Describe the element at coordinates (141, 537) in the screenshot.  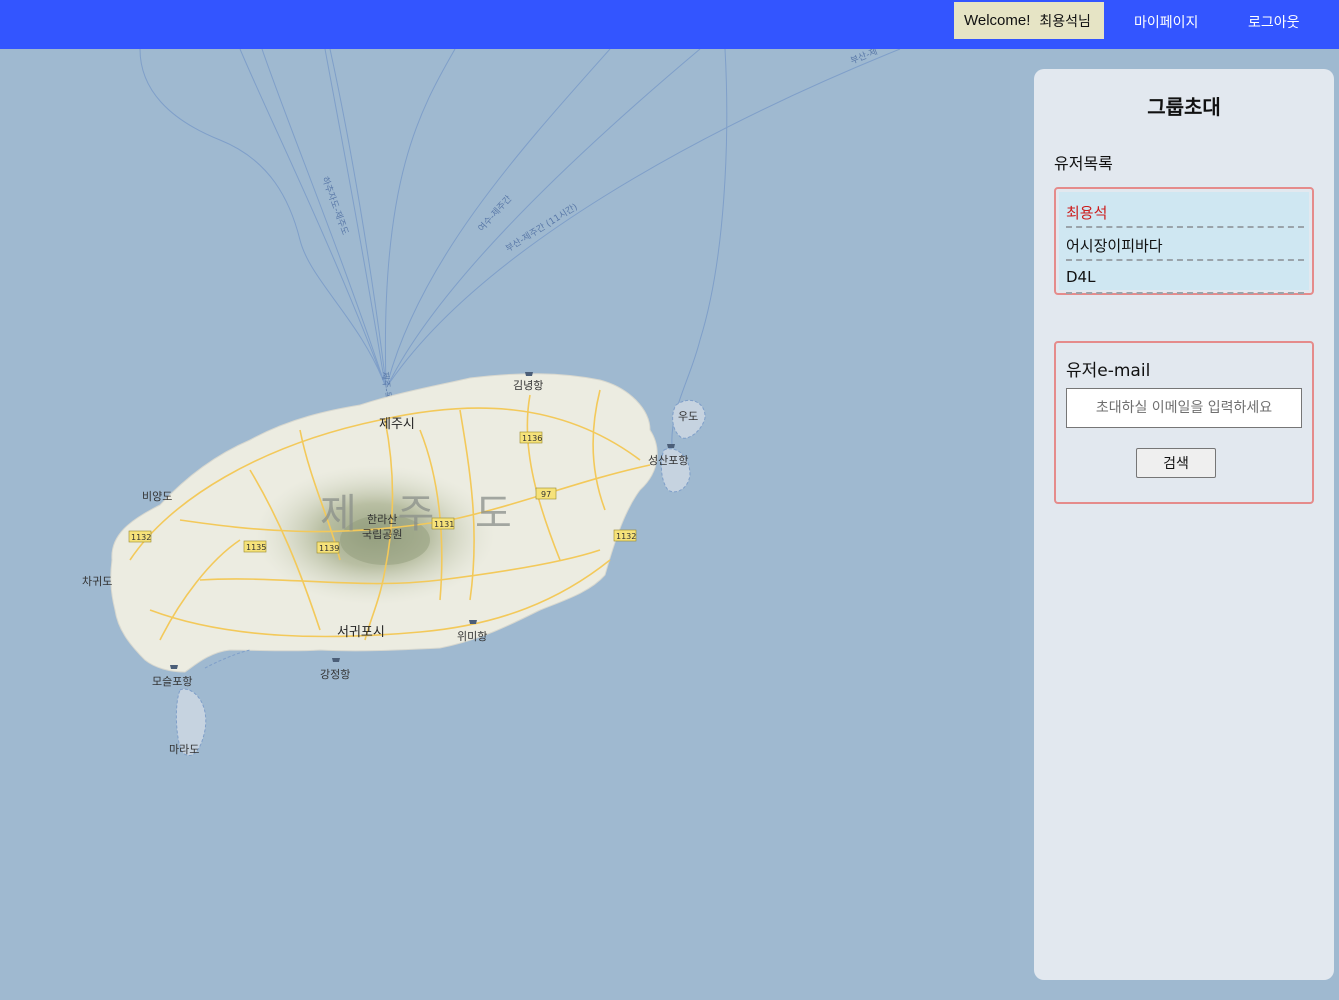
I see `road-1132-west: 1132` at that location.